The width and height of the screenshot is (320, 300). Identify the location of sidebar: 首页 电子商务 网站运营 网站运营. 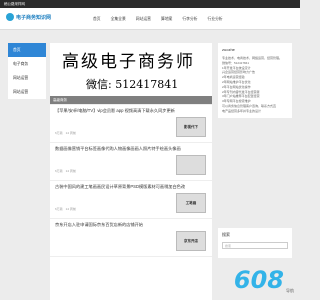
(27, 71).